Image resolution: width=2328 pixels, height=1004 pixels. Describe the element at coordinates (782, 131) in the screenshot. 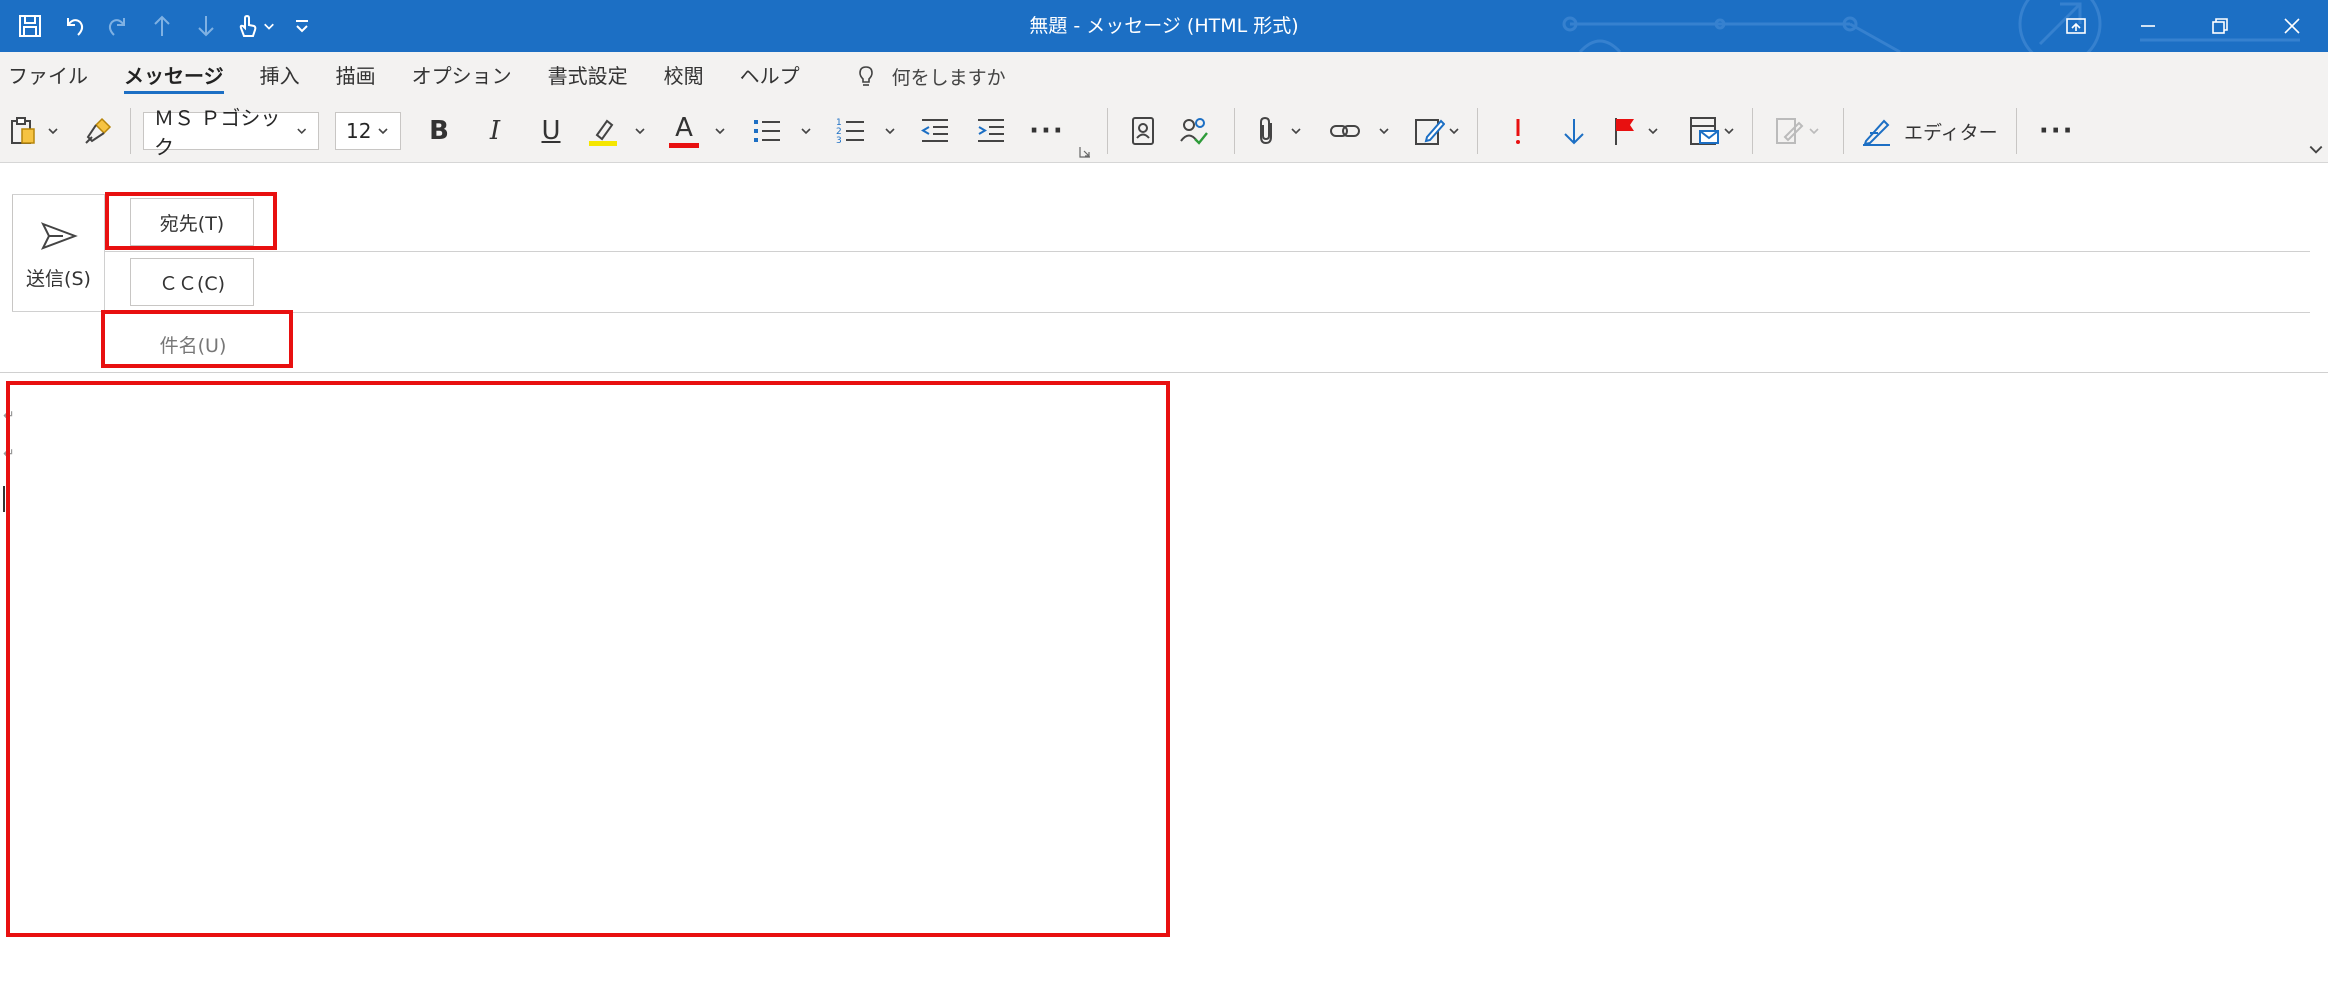

I see `bullets-button` at that location.